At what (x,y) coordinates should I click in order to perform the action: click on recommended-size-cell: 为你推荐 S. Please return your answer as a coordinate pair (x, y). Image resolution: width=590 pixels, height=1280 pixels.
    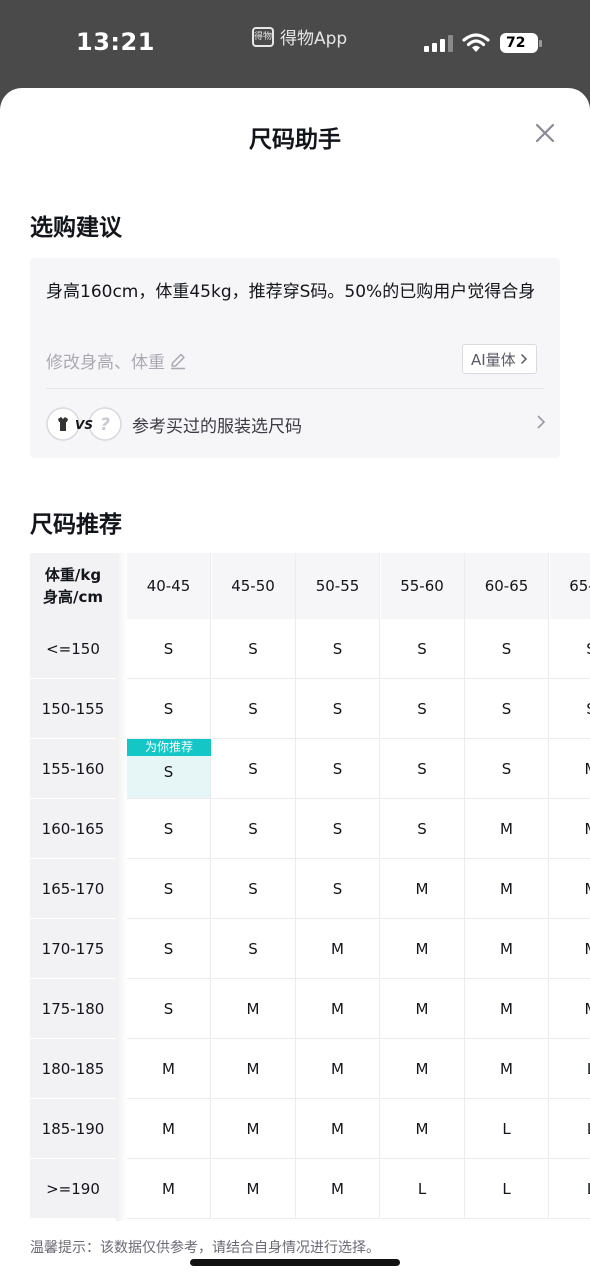
    Looking at the image, I should click on (169, 769).